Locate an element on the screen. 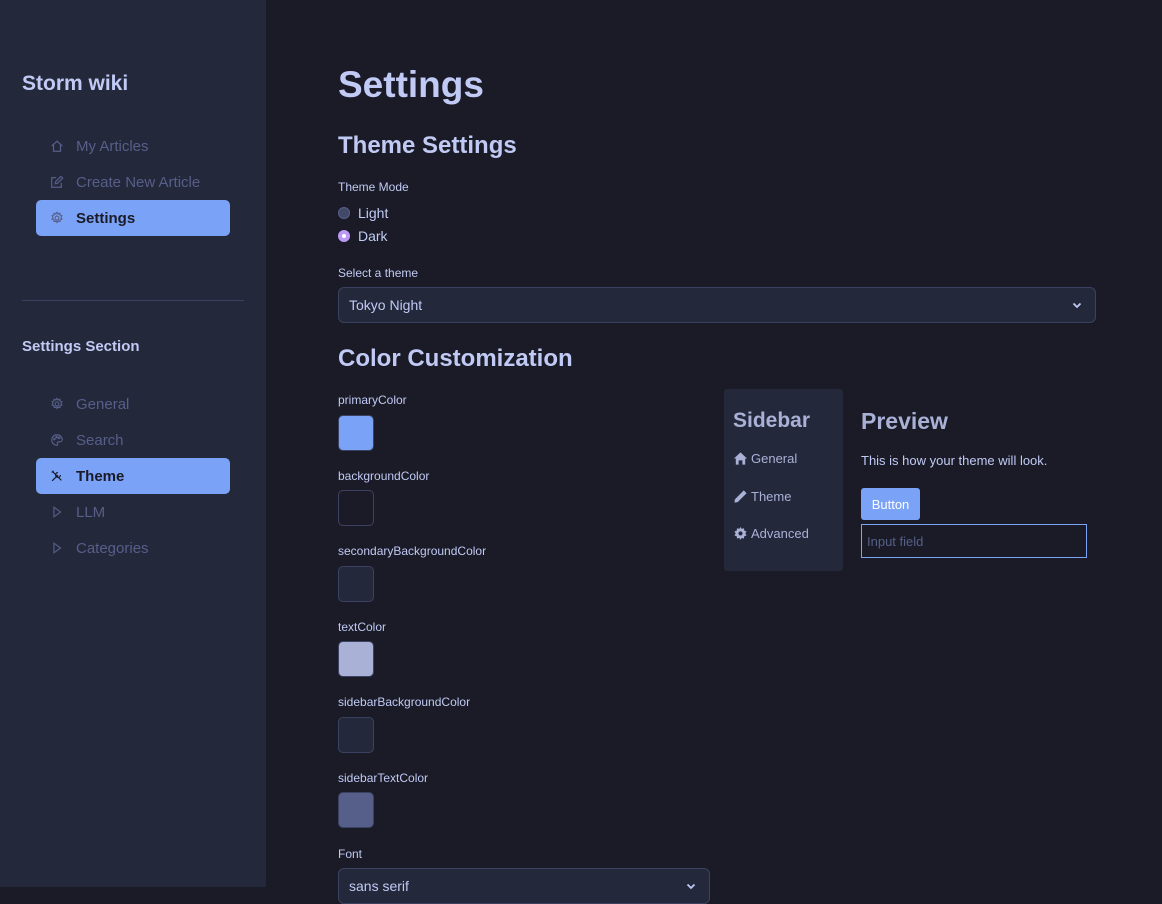 The width and height of the screenshot is (1162, 904). font-select-value: sans serif is located at coordinates (379, 886).